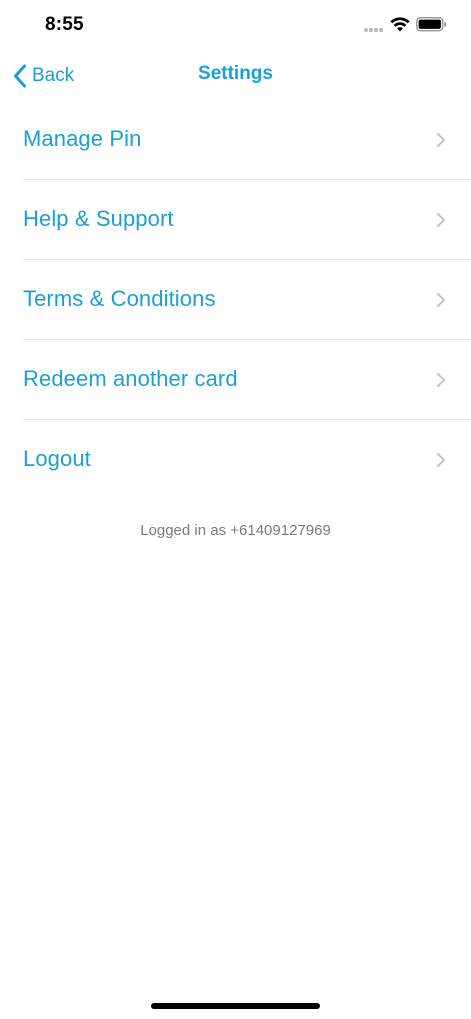 Image resolution: width=471 pixels, height=1019 pixels. I want to click on settings-item-label: Help & Support, so click(98, 218).